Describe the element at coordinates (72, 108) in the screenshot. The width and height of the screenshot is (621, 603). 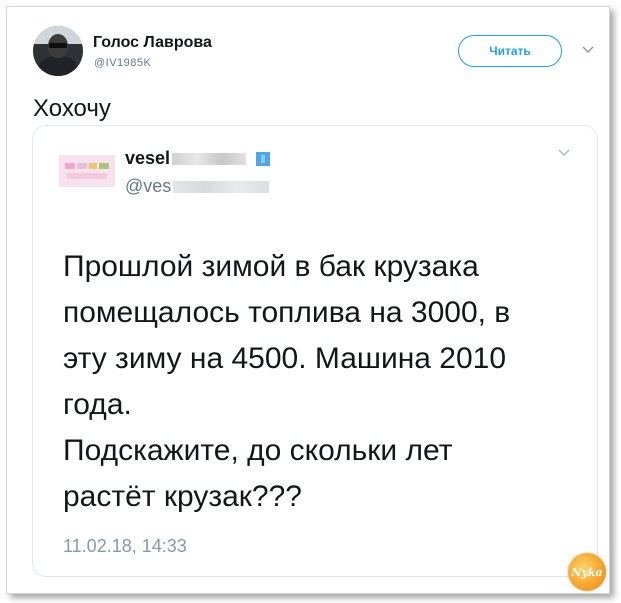
I see `tweet-text: Хохочу` at that location.